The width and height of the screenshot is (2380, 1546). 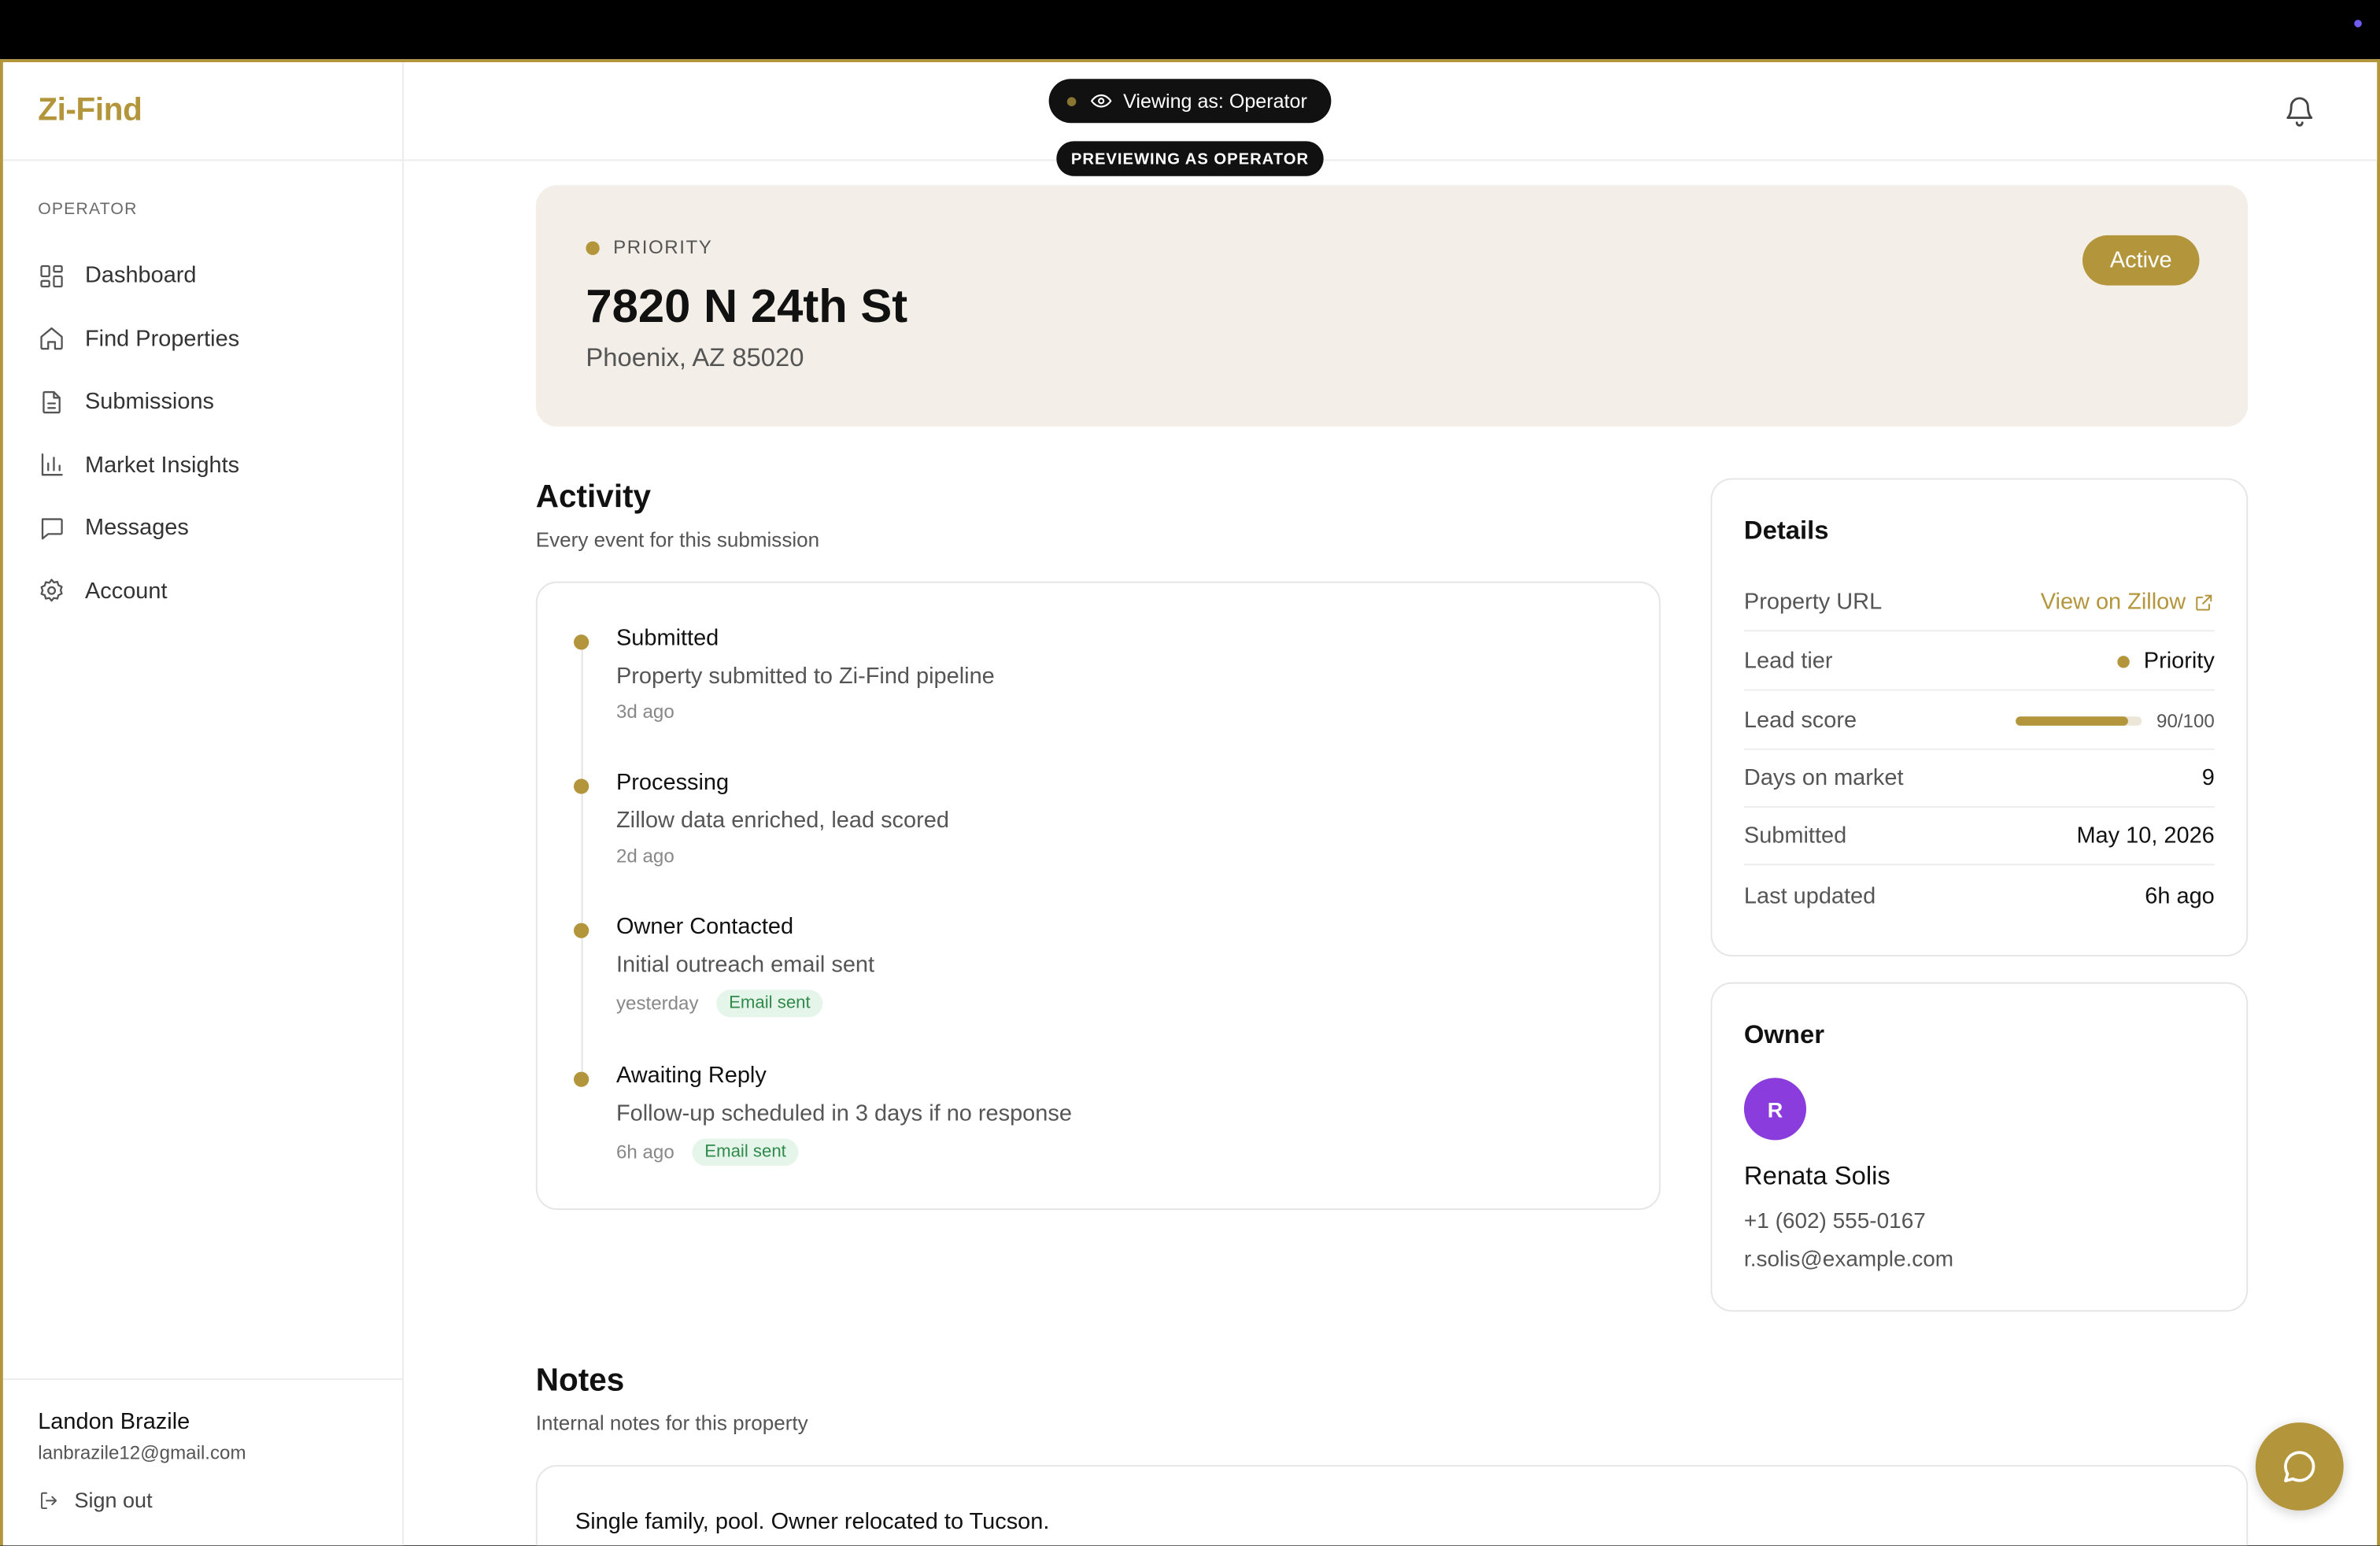 What do you see at coordinates (136, 528) in the screenshot?
I see `sidebar-item-label: Messages` at bounding box center [136, 528].